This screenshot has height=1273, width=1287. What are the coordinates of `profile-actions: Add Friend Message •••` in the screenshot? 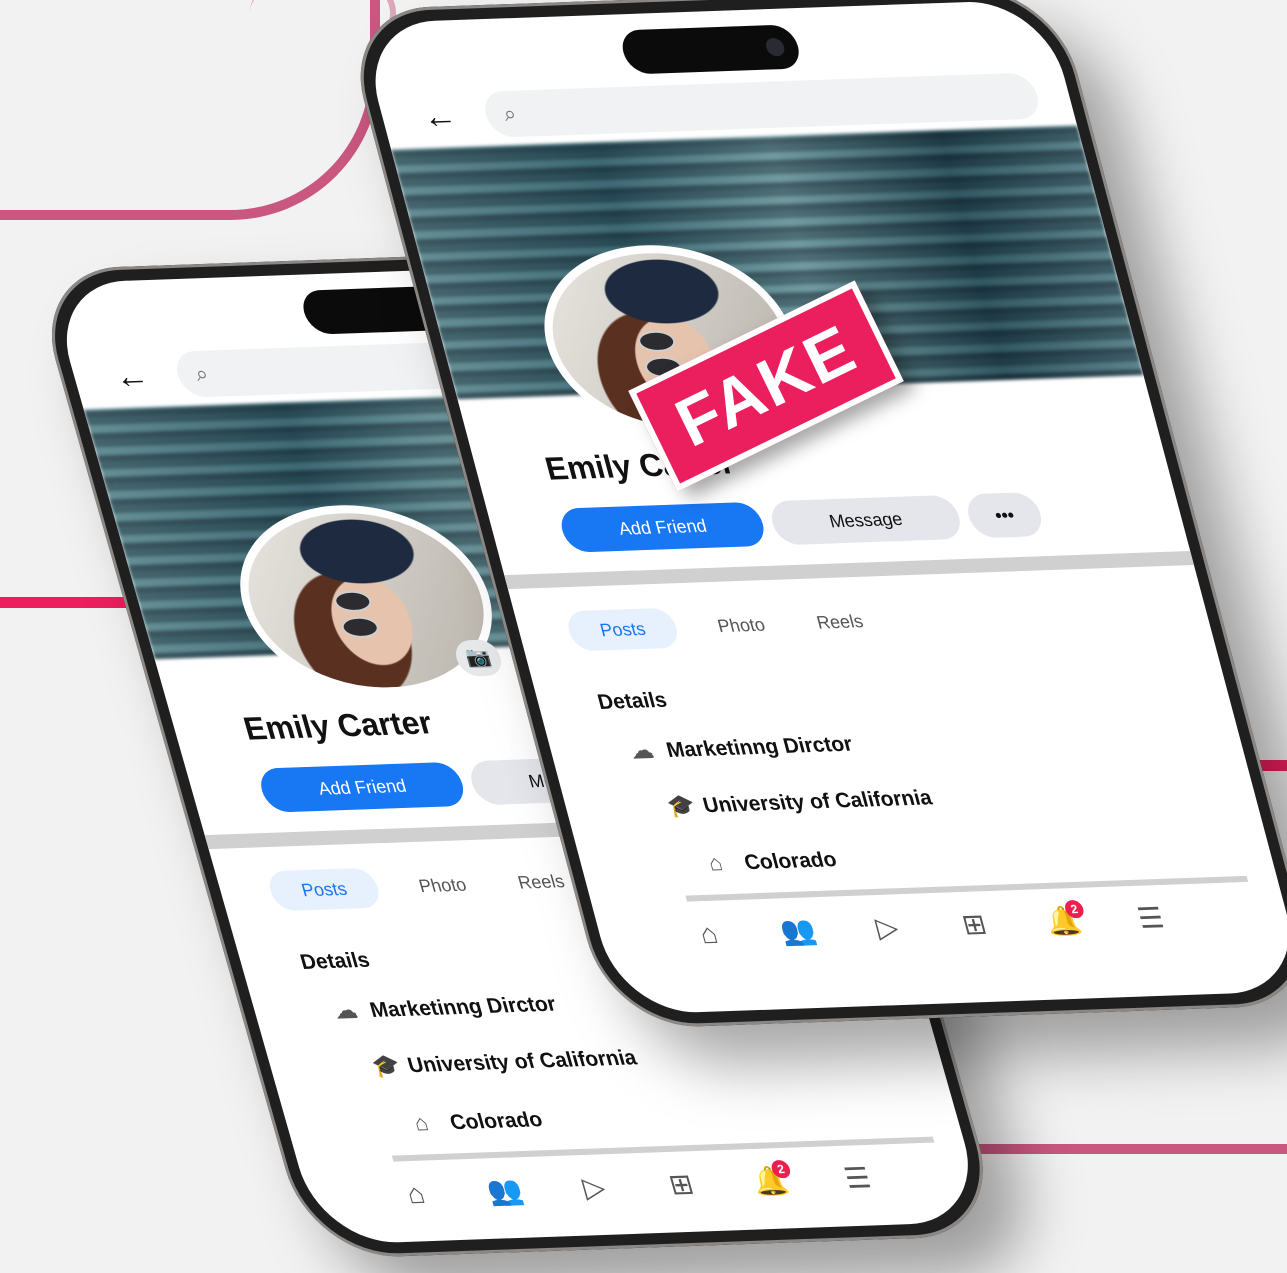 It's located at (851, 521).